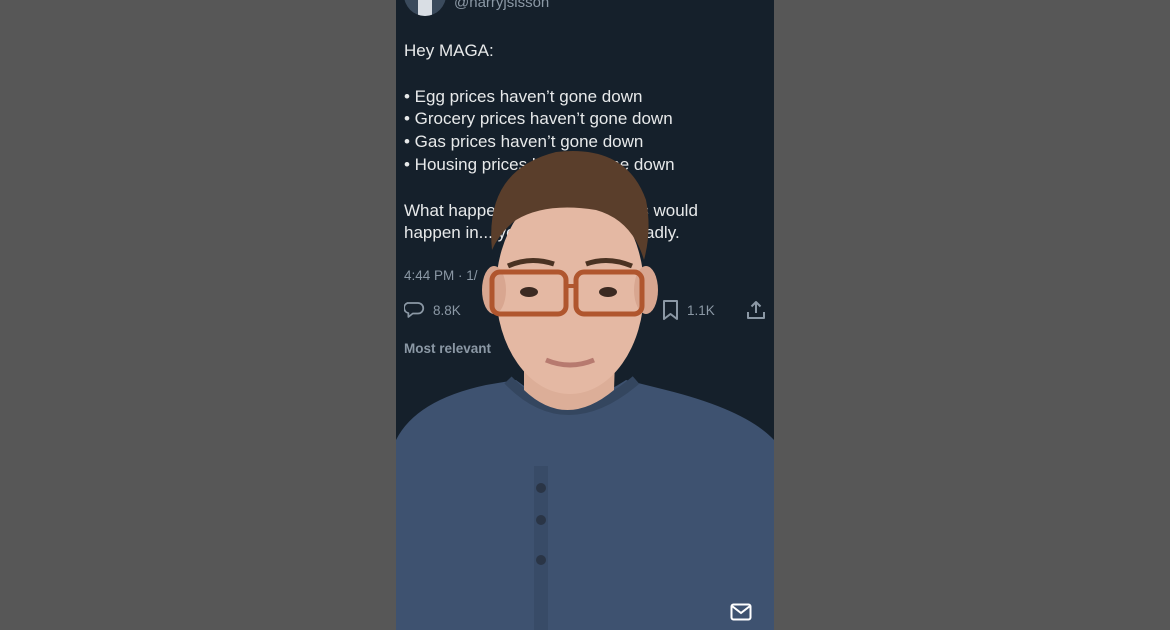 Image resolution: width=1170 pixels, height=630 pixels. I want to click on user-handle: @harryjsisson, so click(501, 5).